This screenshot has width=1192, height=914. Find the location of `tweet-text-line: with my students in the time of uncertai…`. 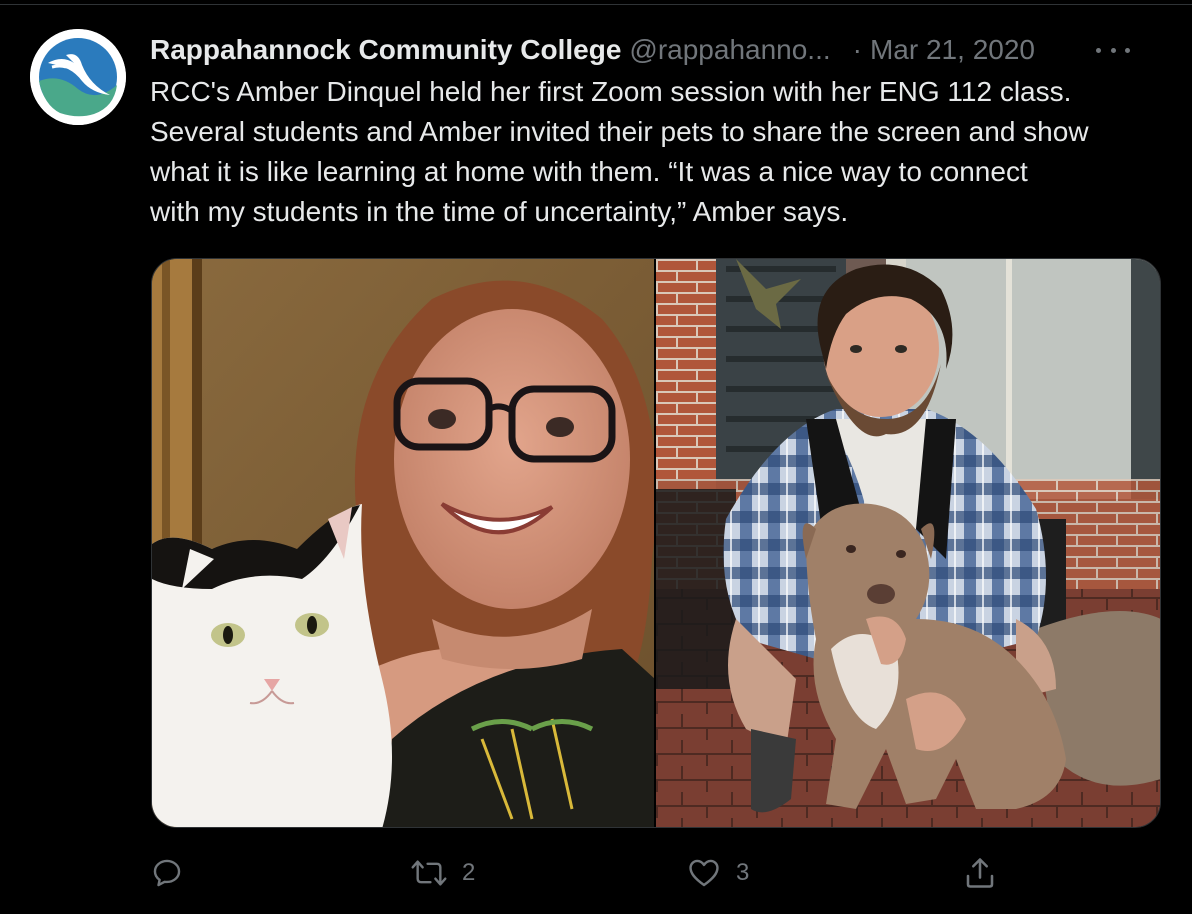

tweet-text-line: with my students in the time of uncertai… is located at coordinates (499, 211).